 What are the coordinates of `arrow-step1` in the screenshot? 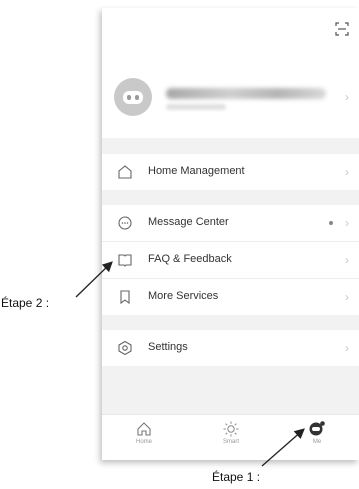 It's located at (283, 447).